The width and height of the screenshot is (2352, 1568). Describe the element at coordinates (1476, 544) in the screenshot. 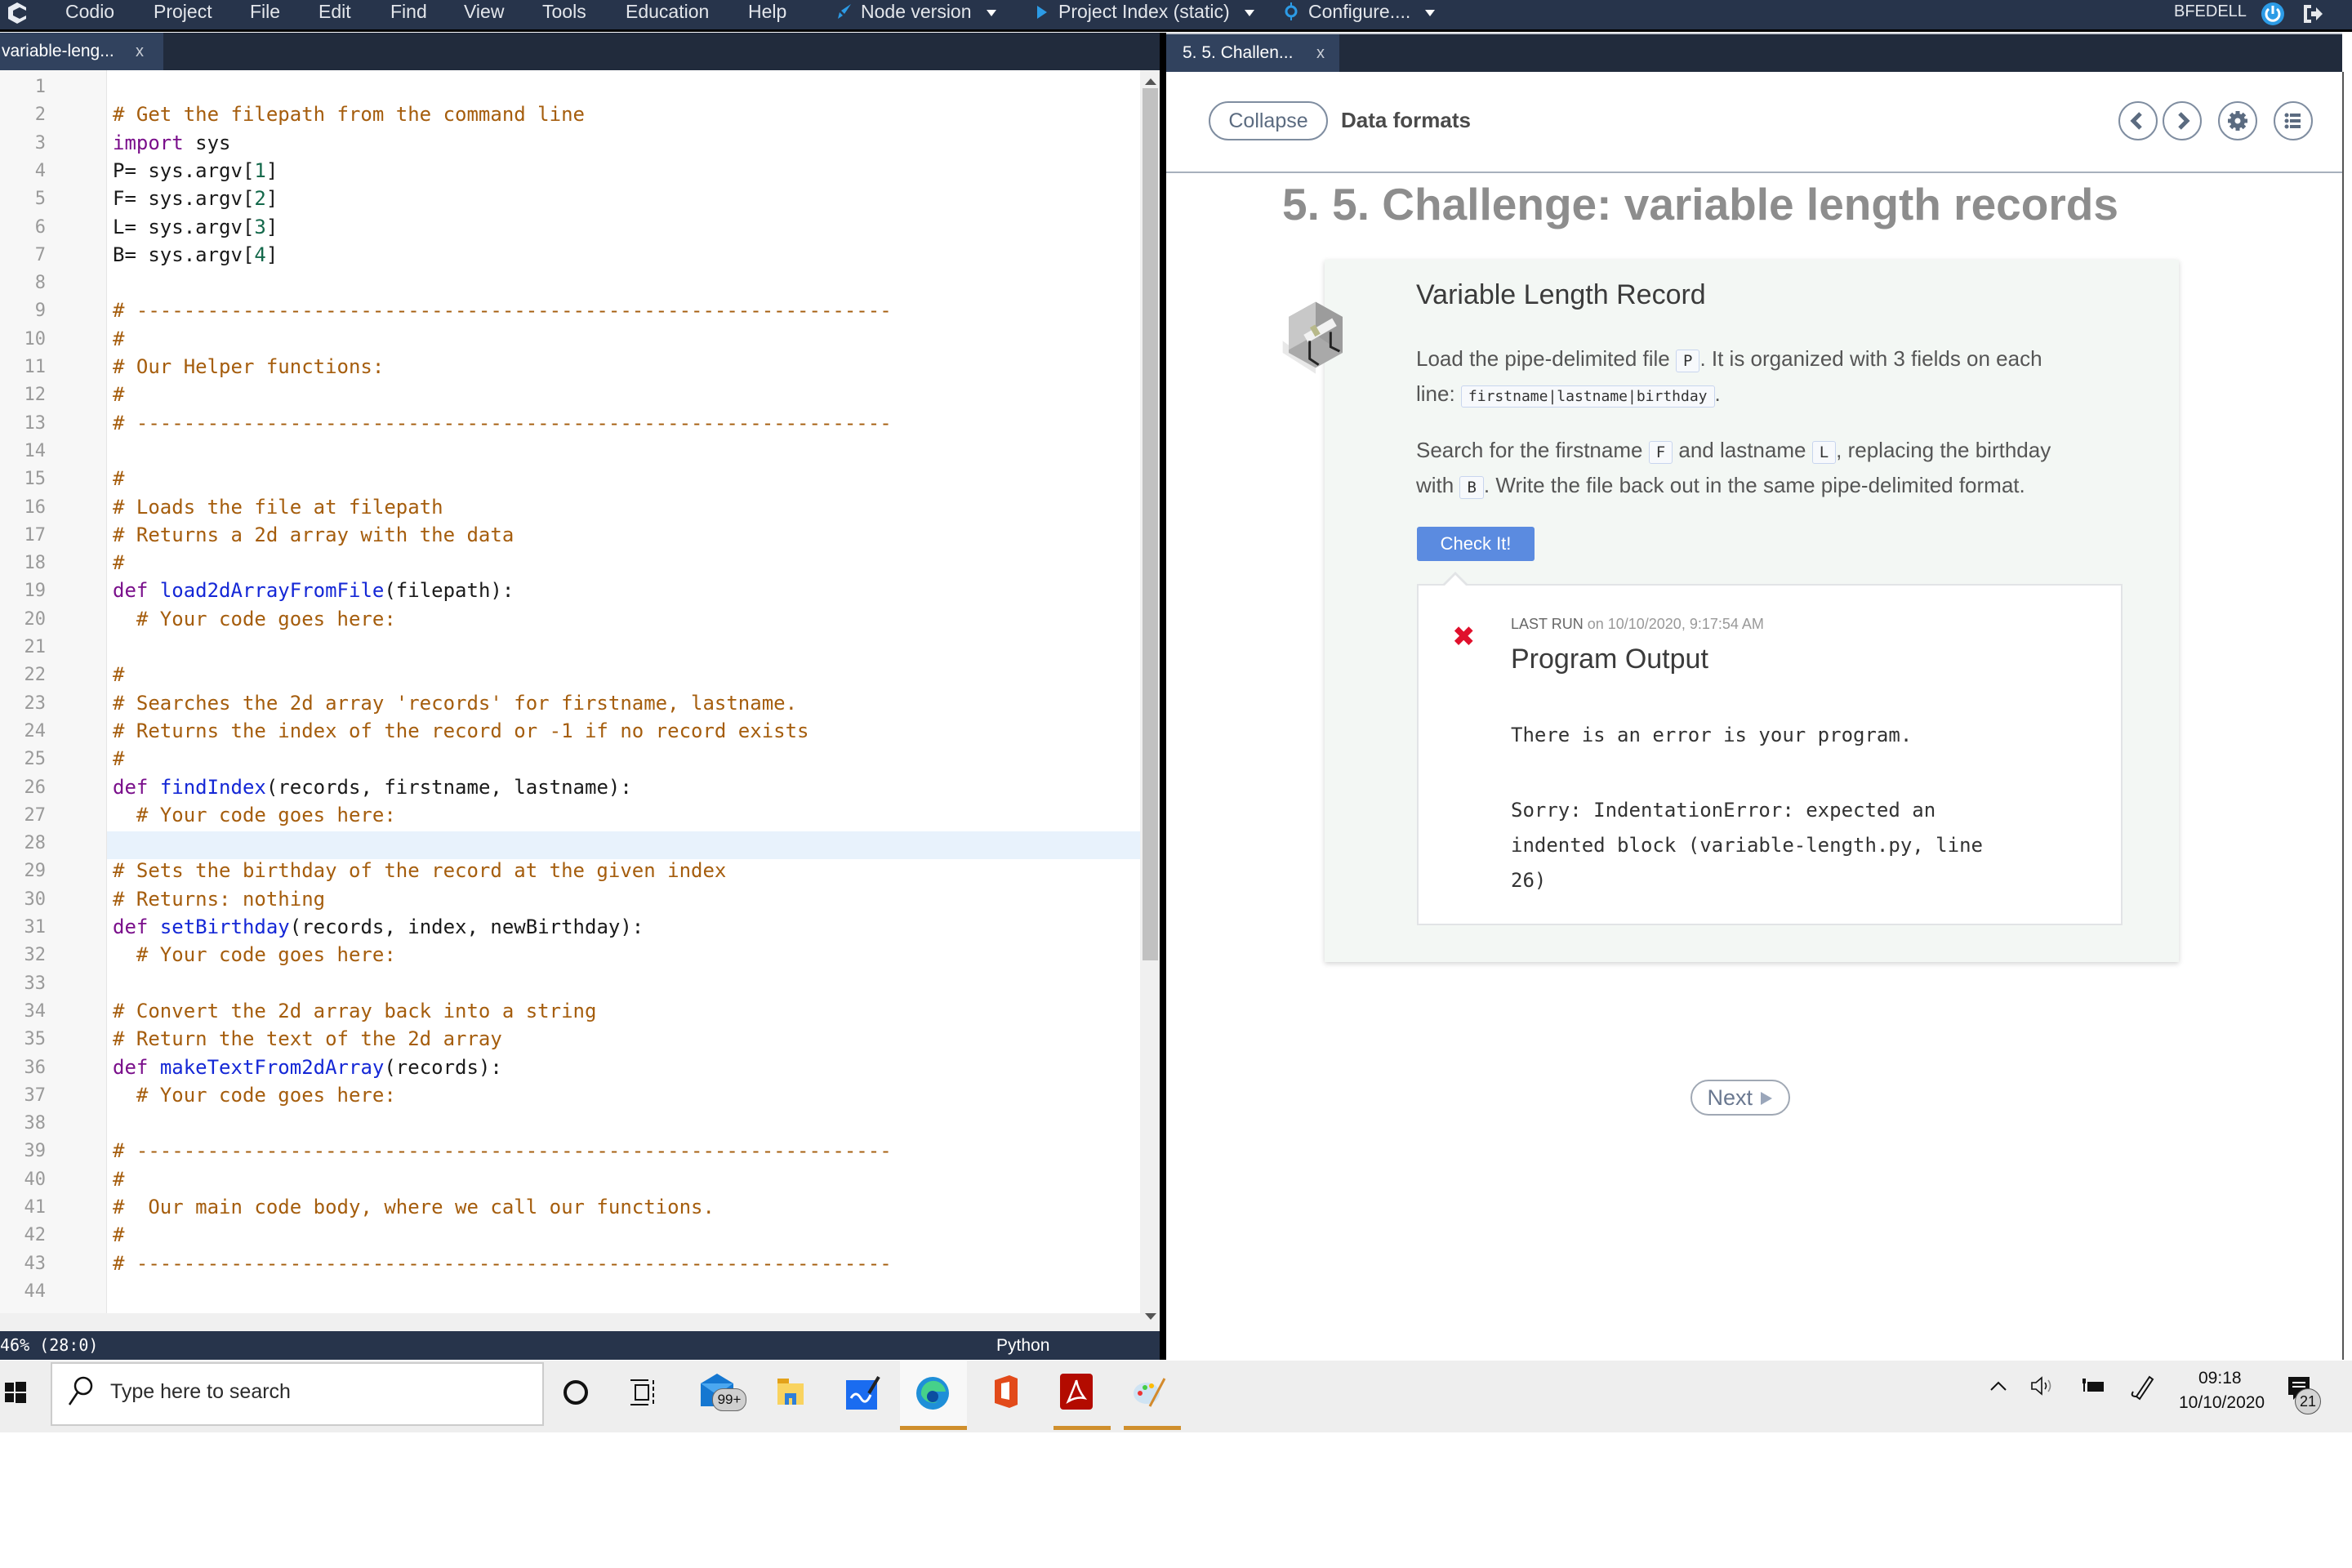

I see `check-it-button: Check It!` at that location.